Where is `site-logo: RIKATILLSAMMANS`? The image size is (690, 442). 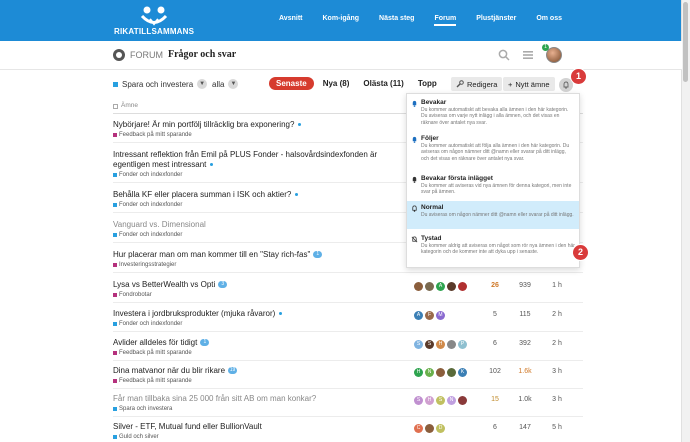 site-logo: RIKATILLSAMMANS is located at coordinates (154, 21).